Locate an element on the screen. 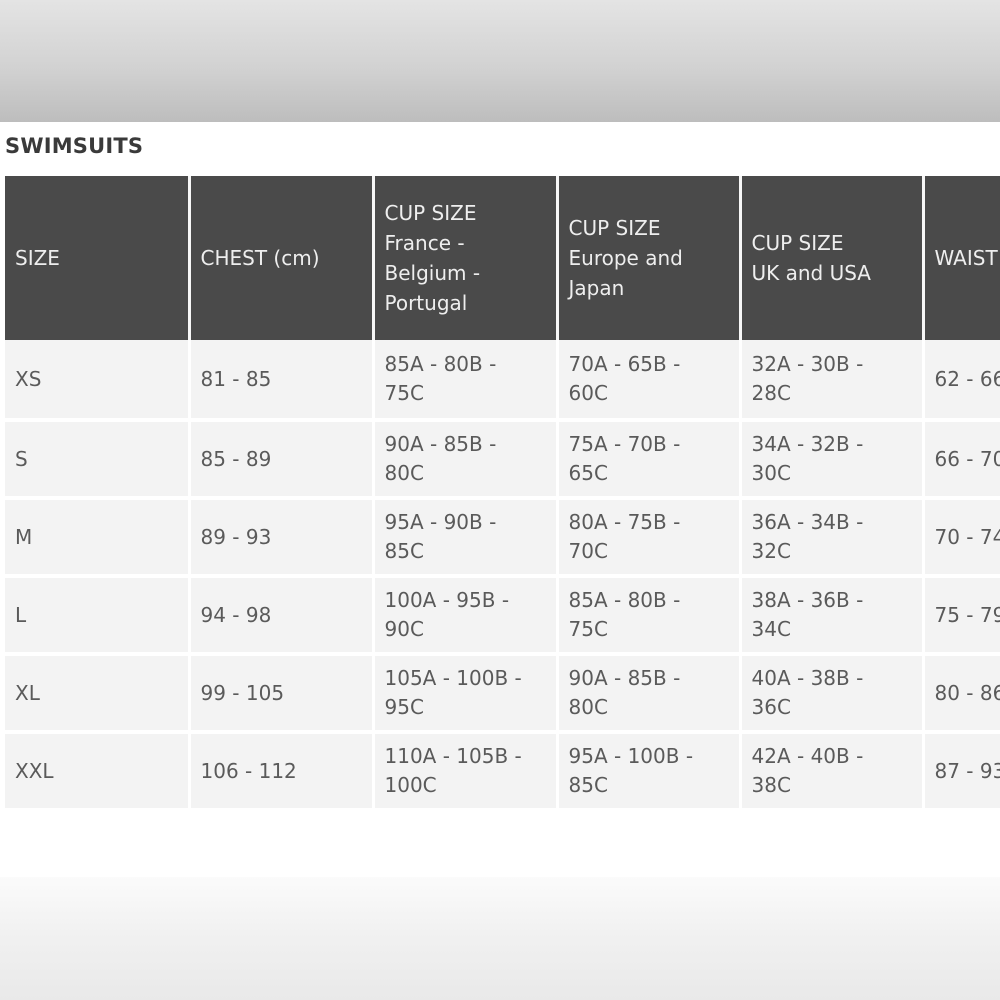  cell-size: L is located at coordinates (97, 614).